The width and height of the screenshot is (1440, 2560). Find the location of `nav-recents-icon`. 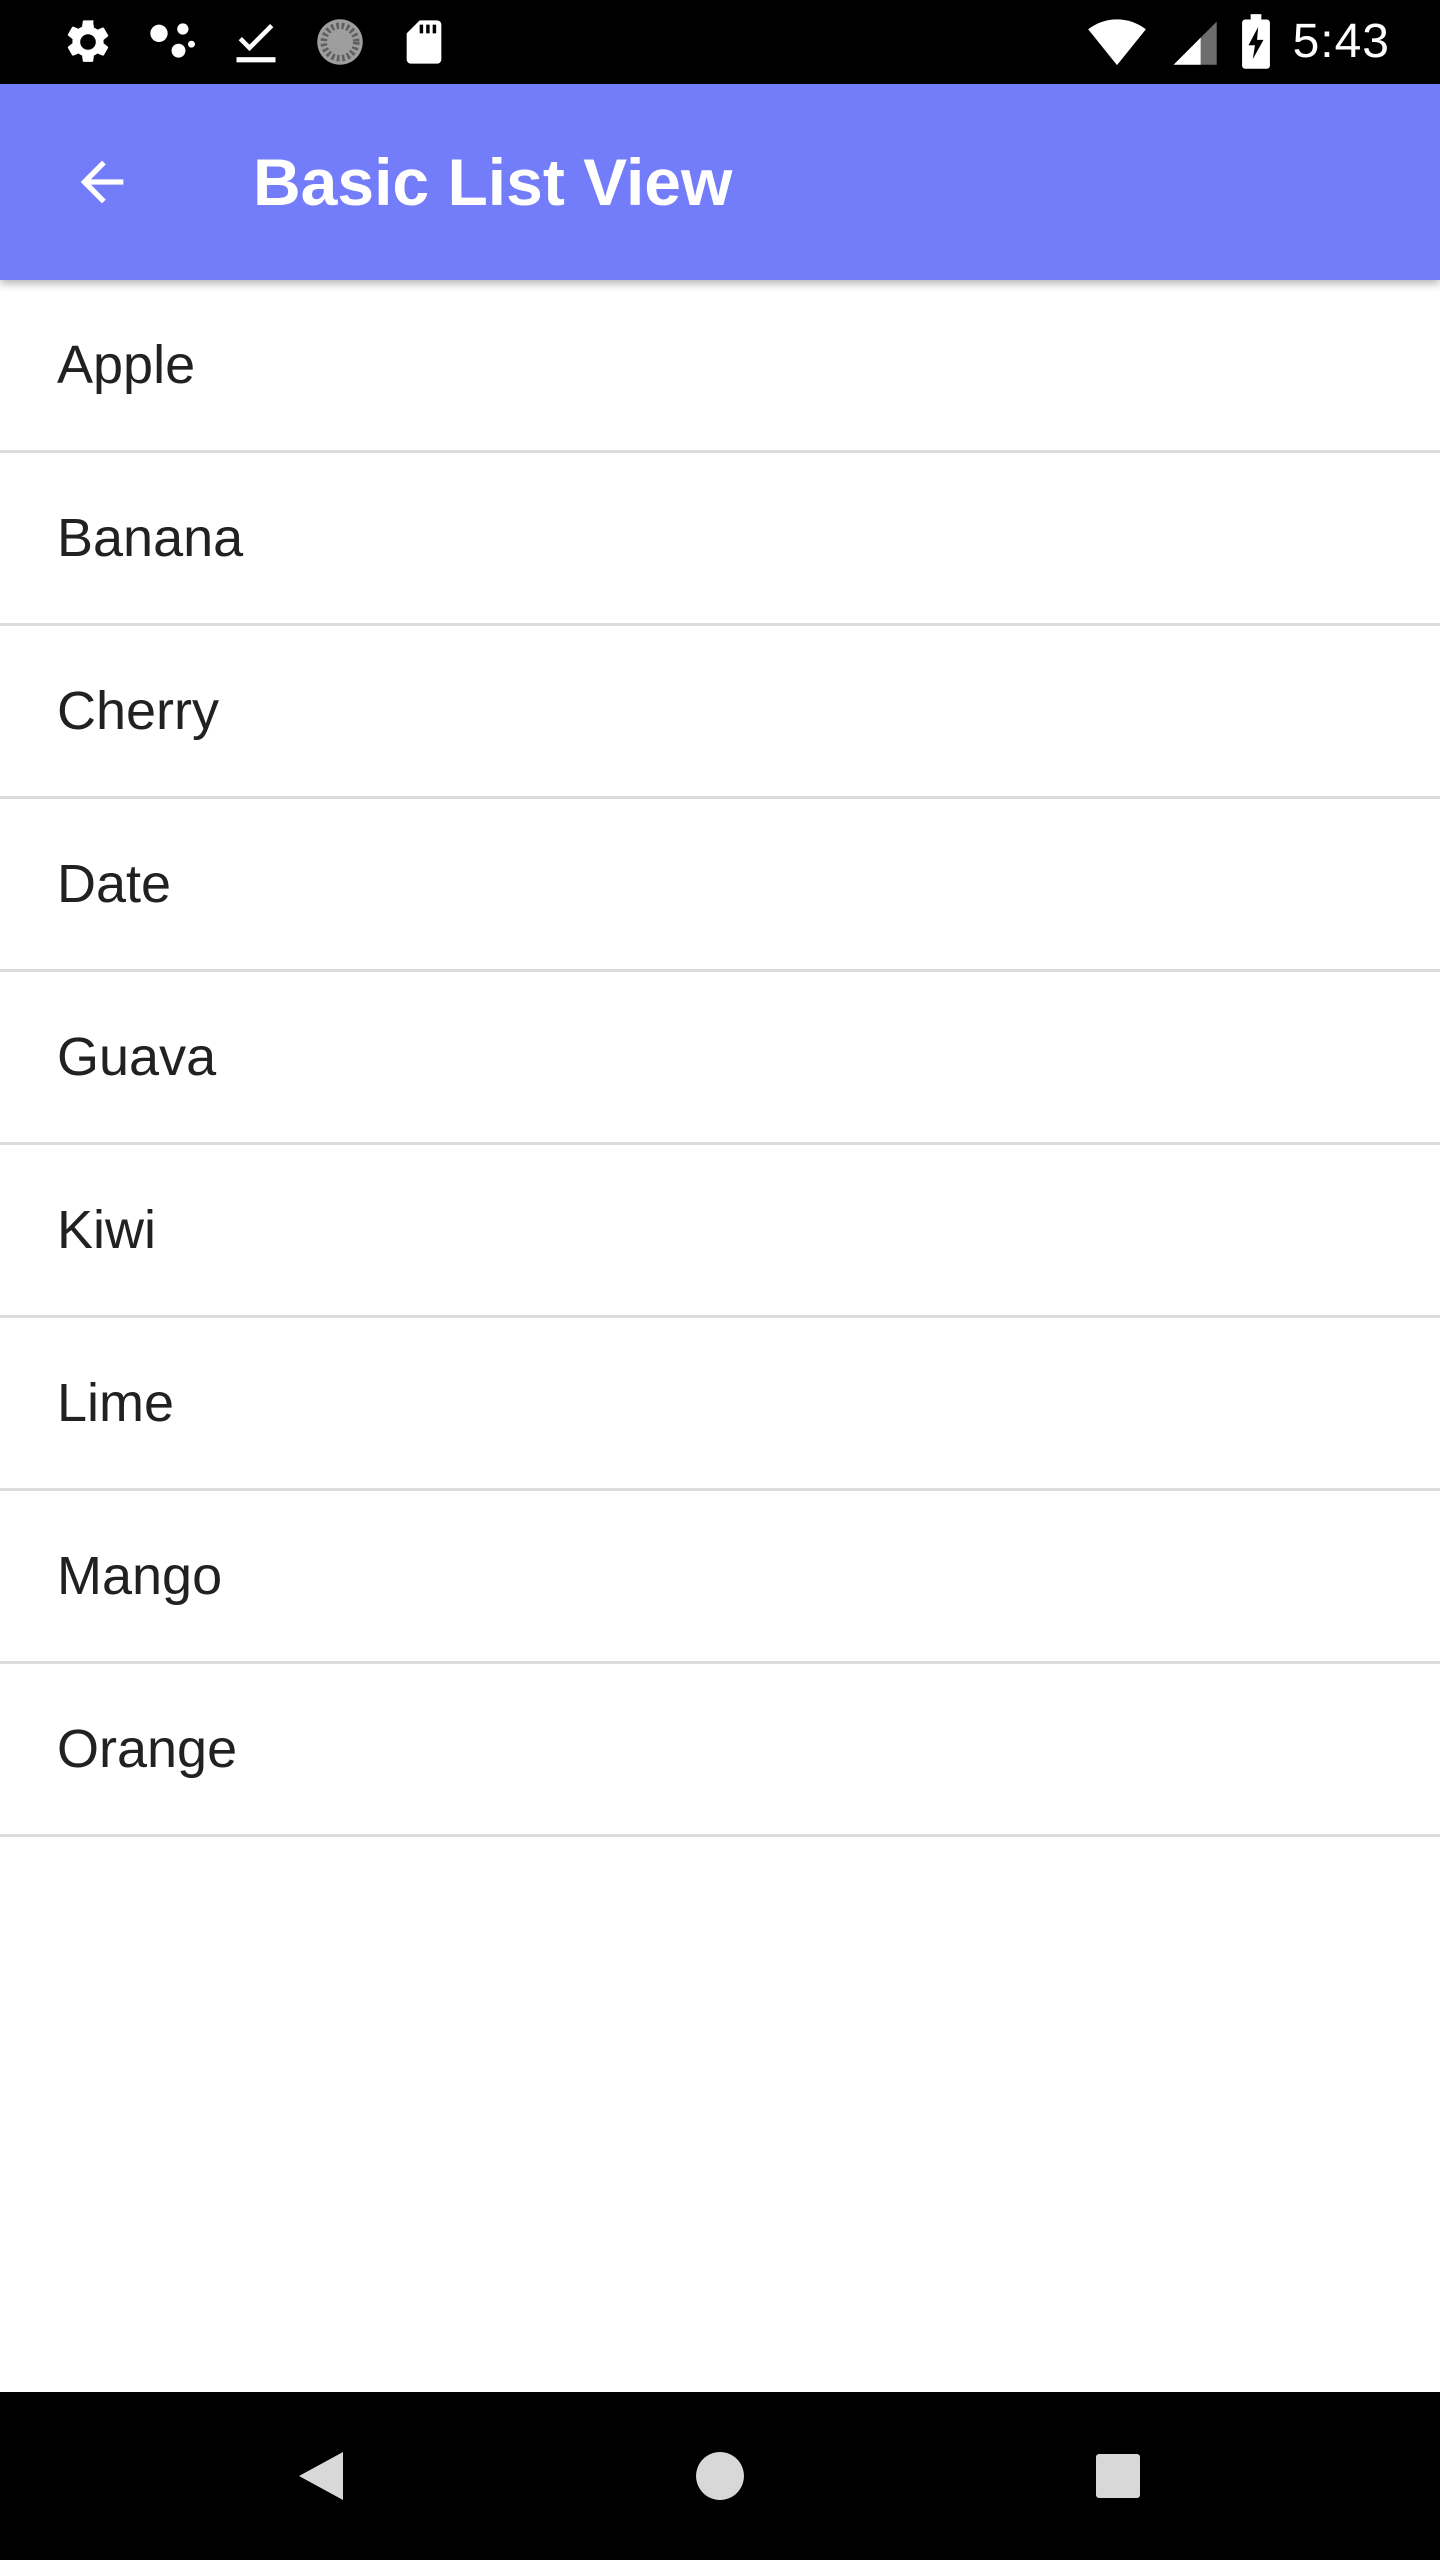

nav-recents-icon is located at coordinates (1118, 2476).